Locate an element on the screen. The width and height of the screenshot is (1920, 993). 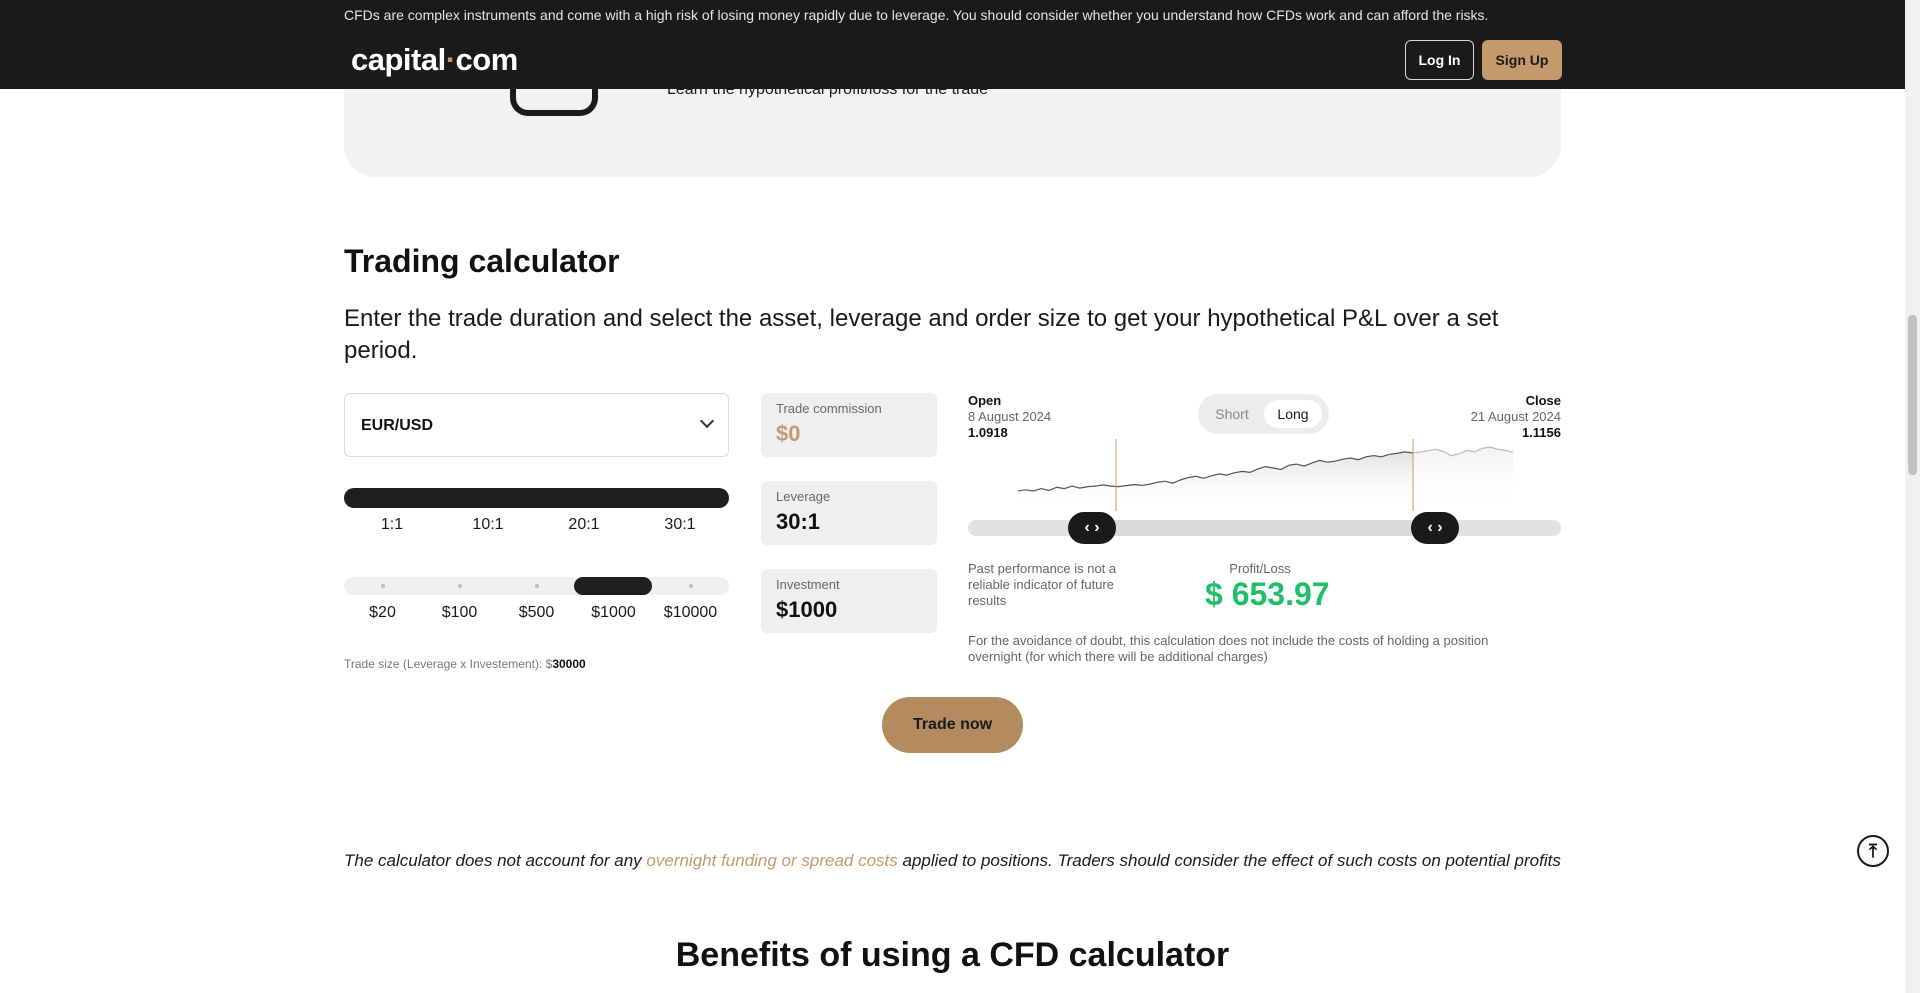
close-price: 1.1156 is located at coordinates (1541, 432).